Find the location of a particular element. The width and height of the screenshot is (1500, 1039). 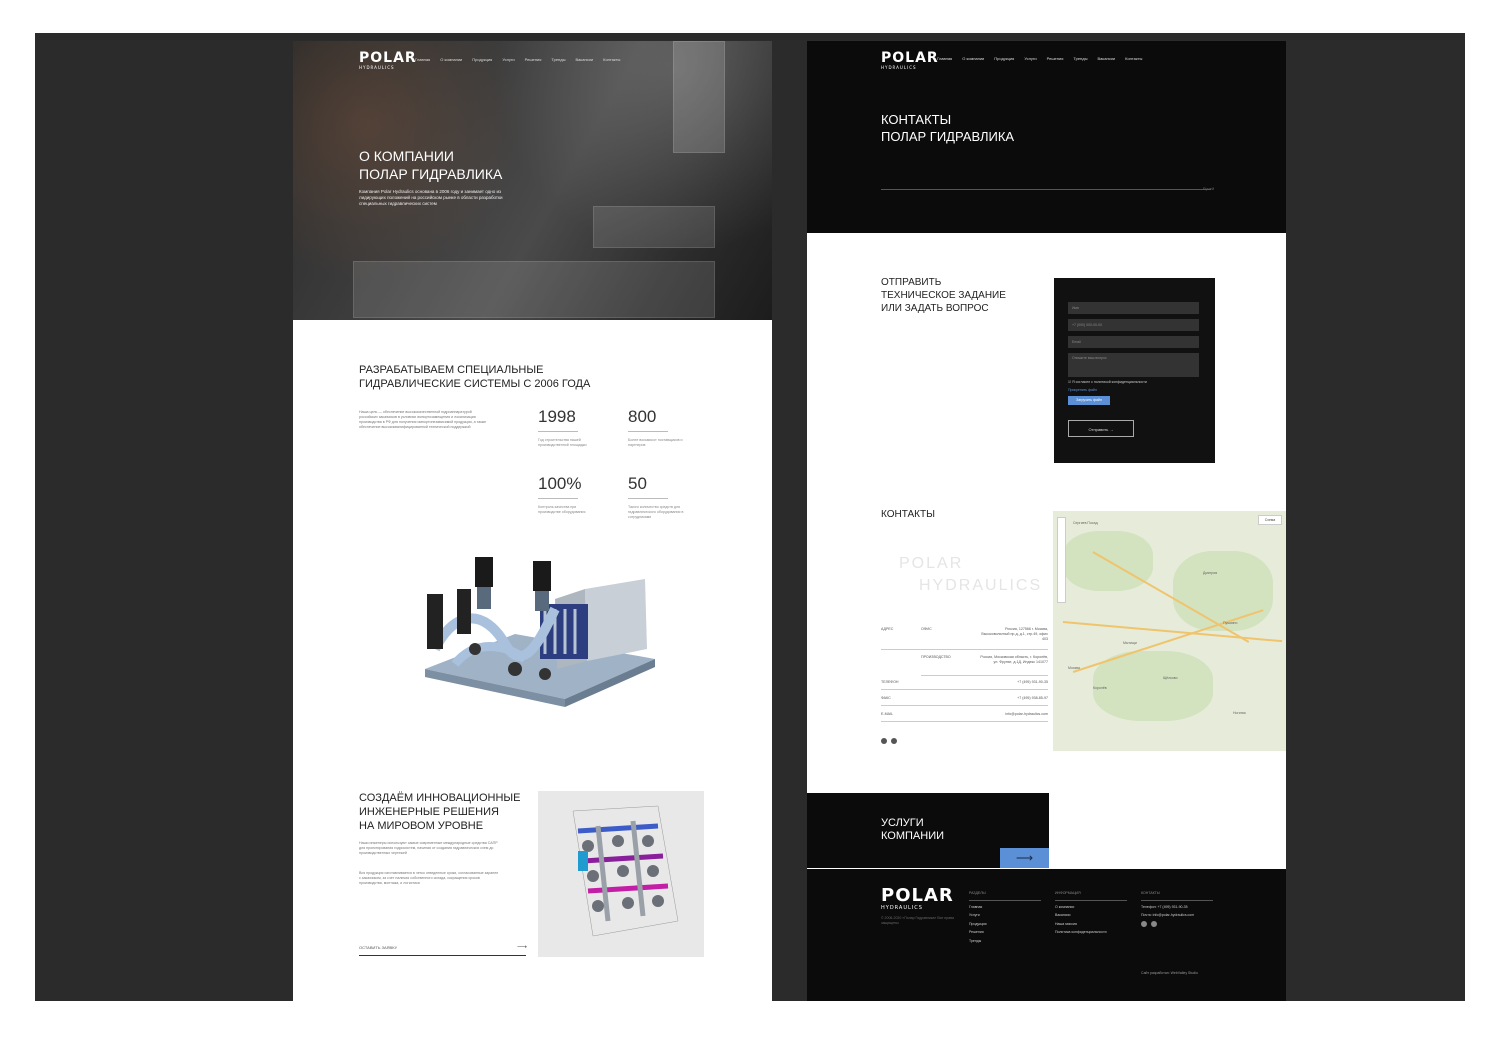

machine-bed-shape is located at coordinates (534, 289).